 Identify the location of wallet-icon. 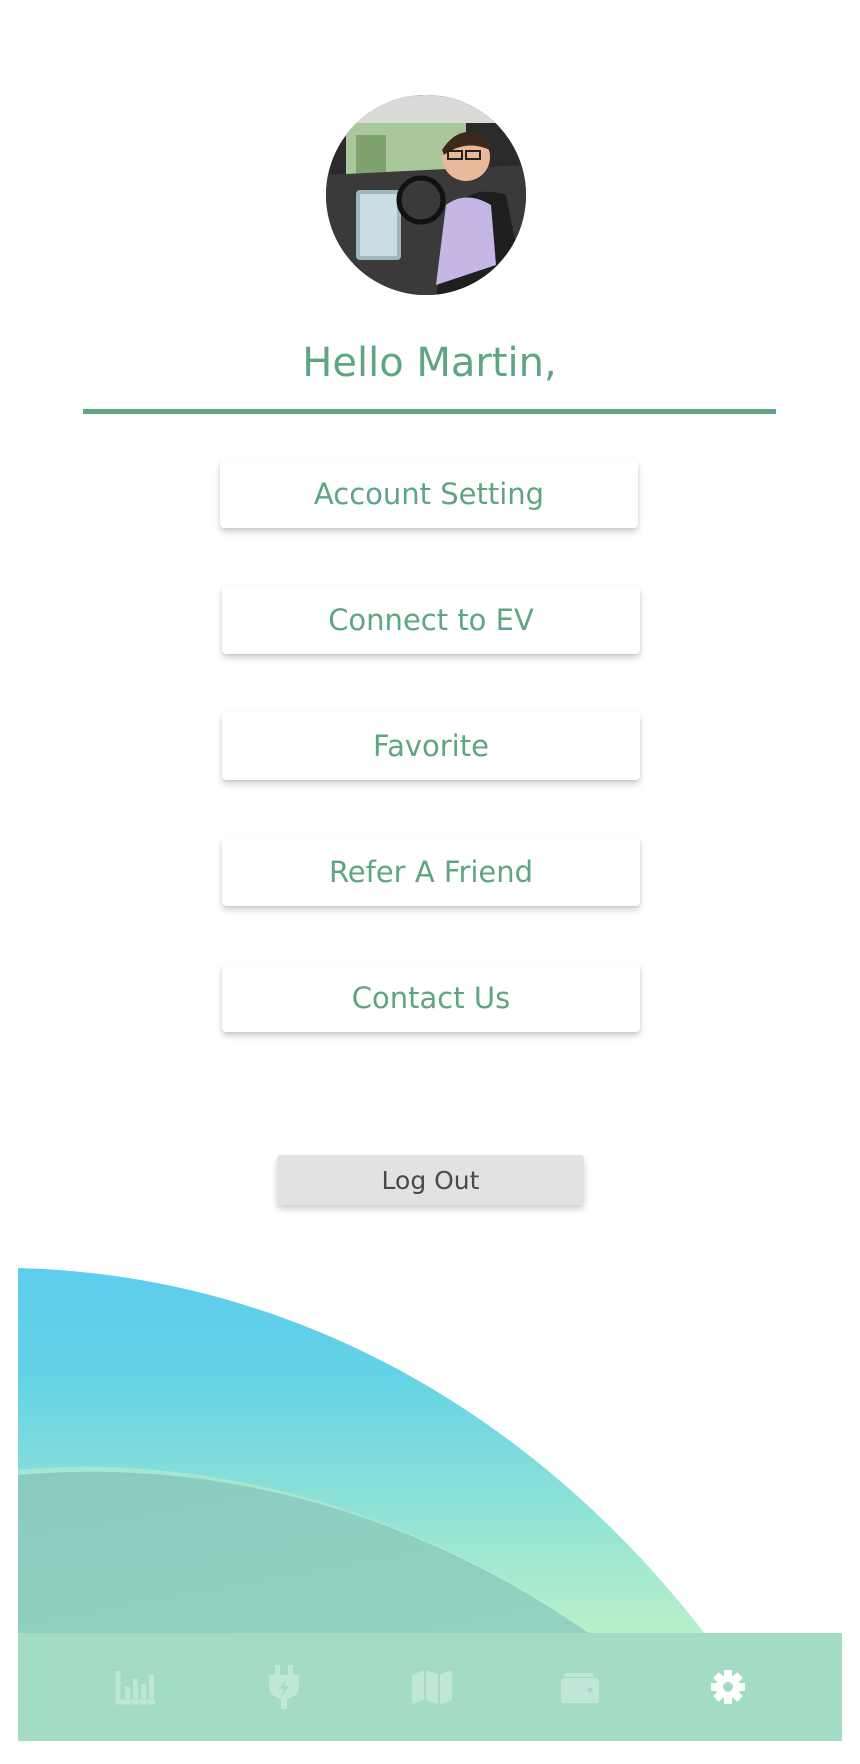
(580, 1688).